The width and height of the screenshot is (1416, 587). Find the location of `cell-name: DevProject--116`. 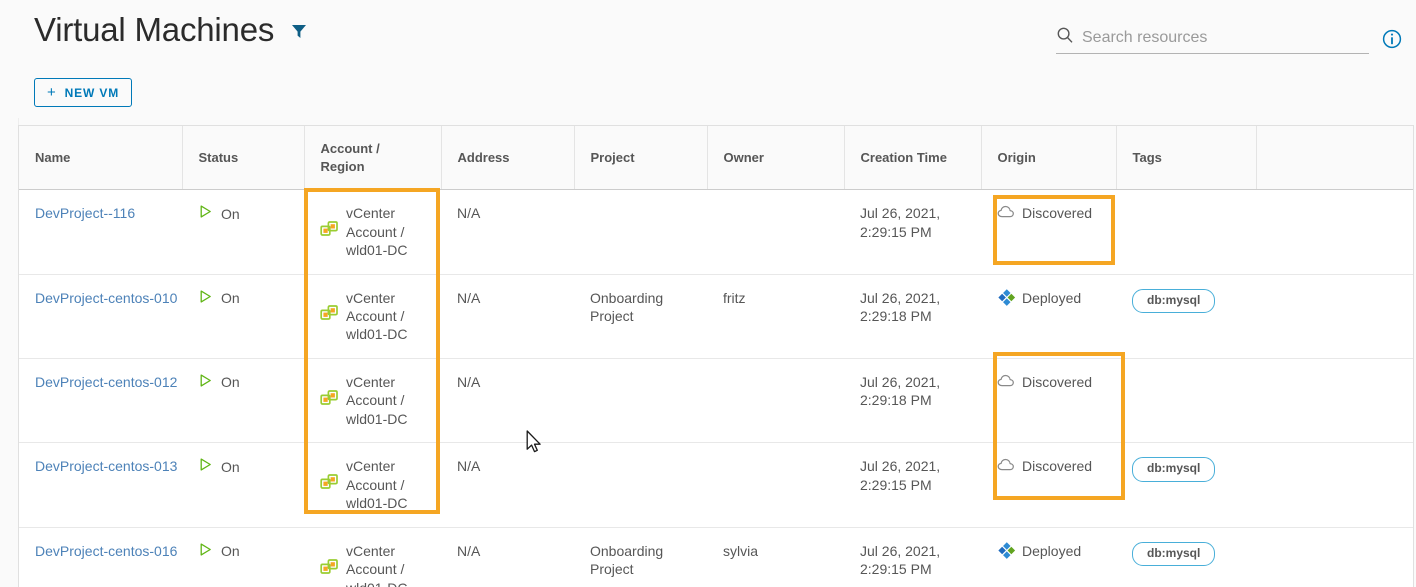

cell-name: DevProject--116 is located at coordinates (100, 232).